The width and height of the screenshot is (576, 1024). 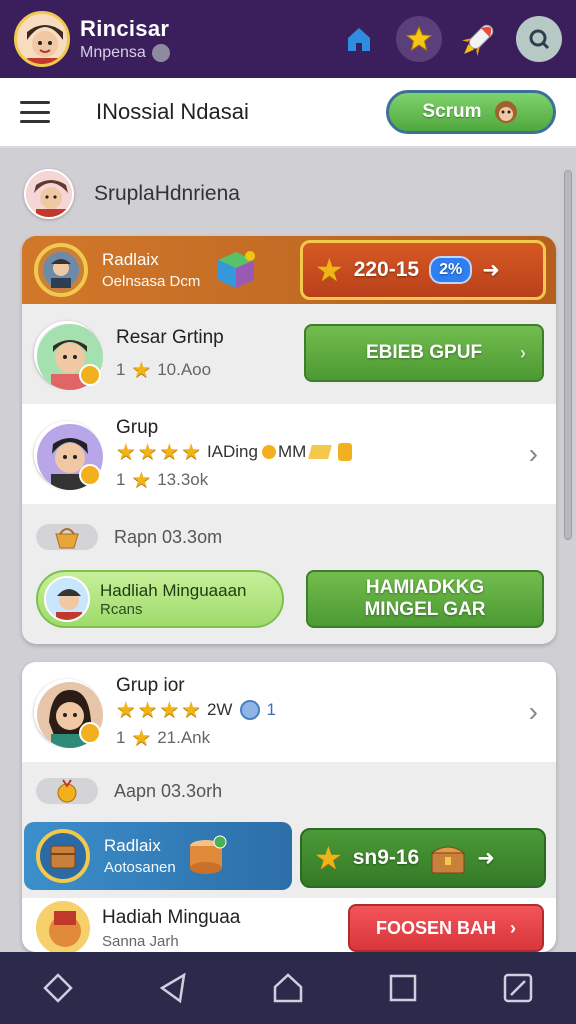 I want to click on treasure-chest-icon, so click(x=448, y=860).